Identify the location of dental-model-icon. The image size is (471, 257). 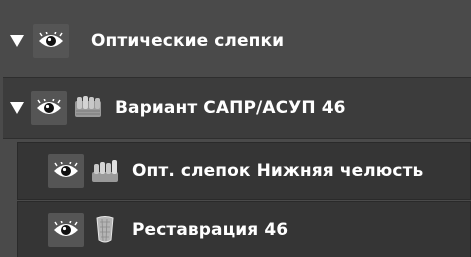
(88, 108).